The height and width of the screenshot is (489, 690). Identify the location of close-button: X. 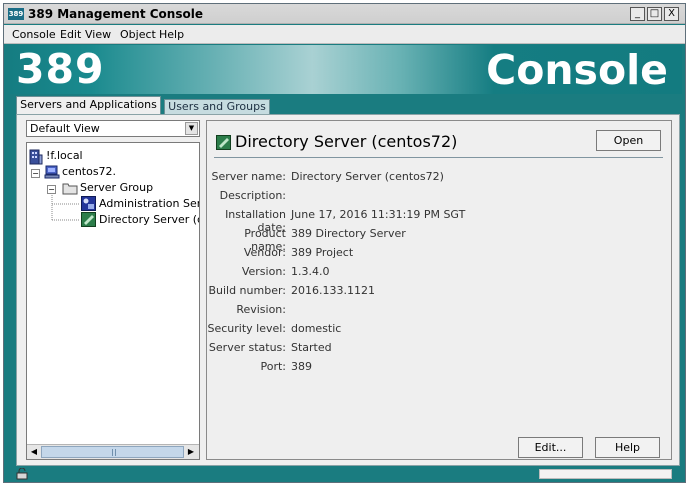
(671, 14).